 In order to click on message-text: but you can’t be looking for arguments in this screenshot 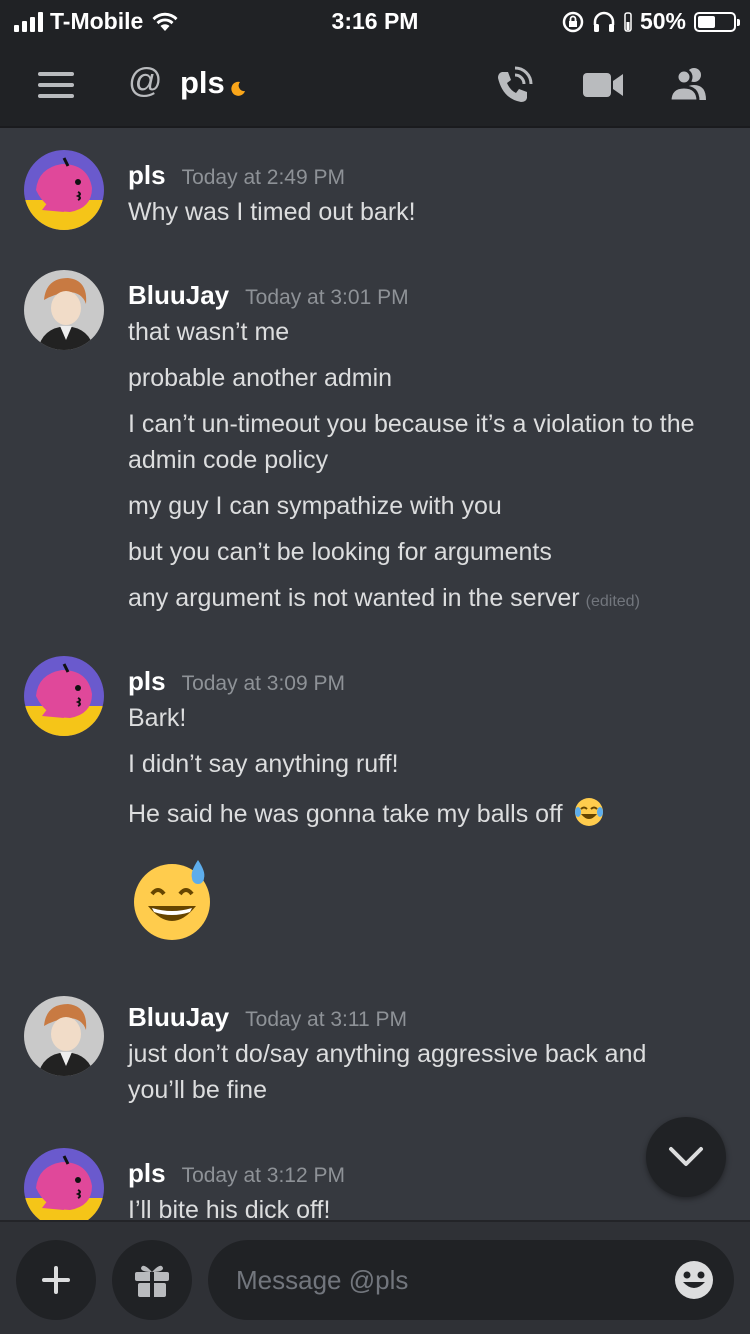, I will do `click(340, 552)`.